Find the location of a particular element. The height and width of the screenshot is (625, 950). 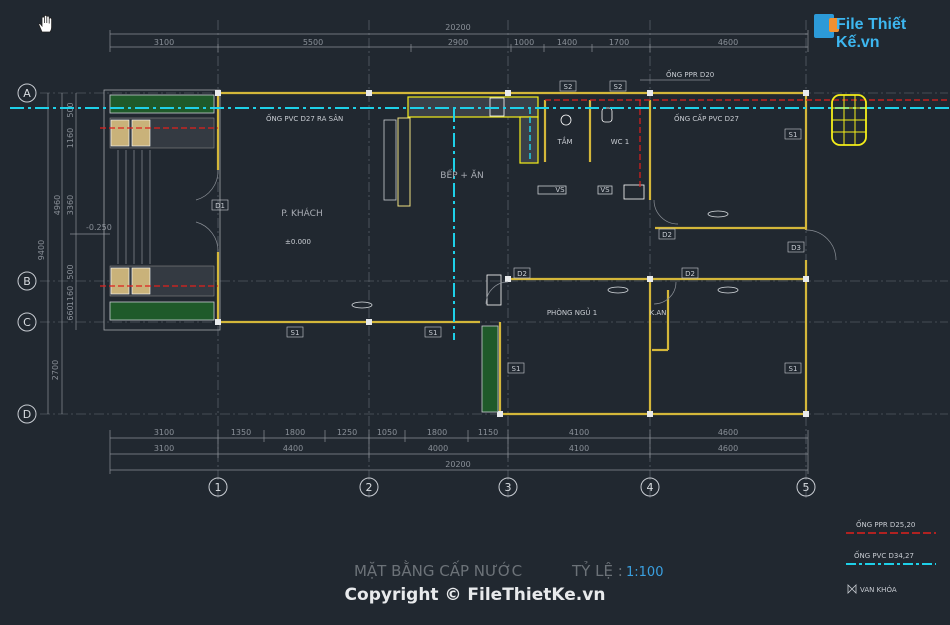

dim-top-seg: 1000 is located at coordinates (524, 42).